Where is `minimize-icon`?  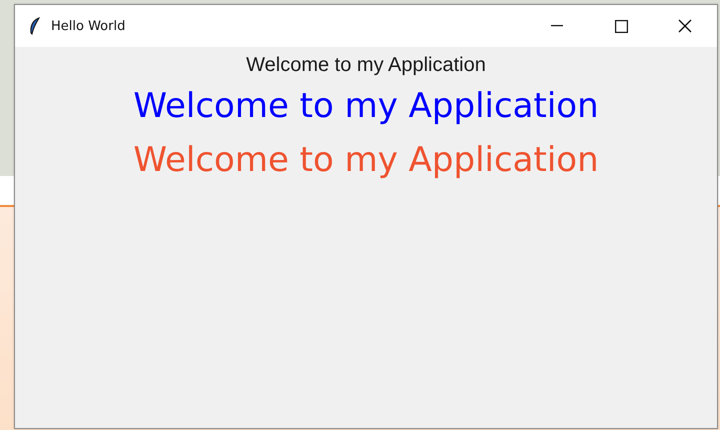
minimize-icon is located at coordinates (557, 26).